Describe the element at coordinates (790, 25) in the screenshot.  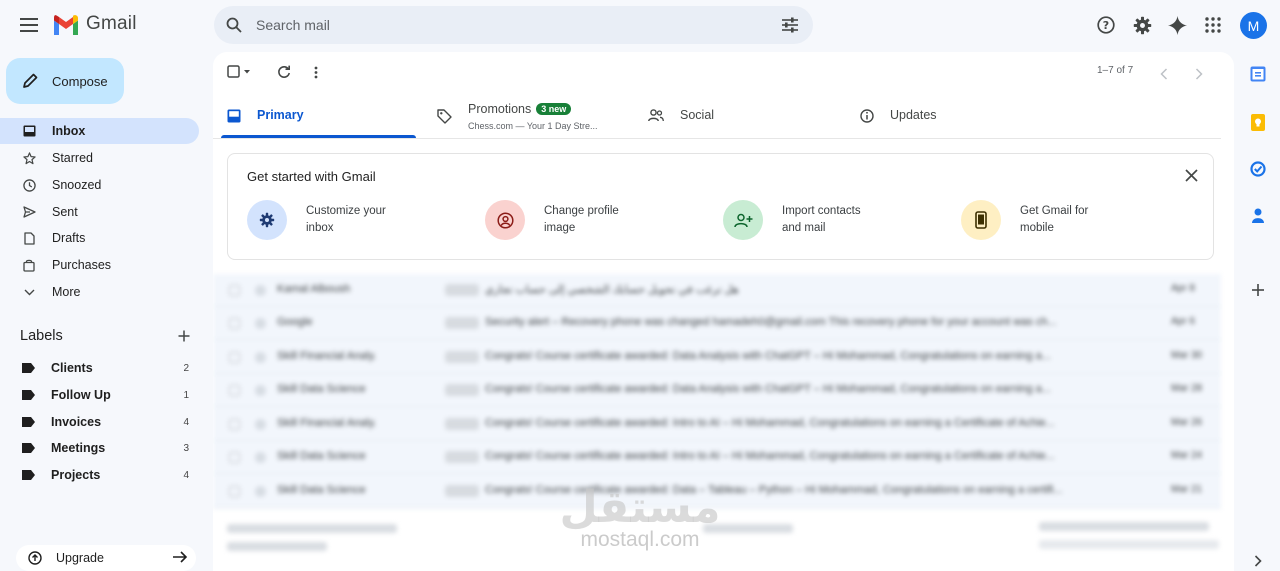
I see `search-options-icon` at that location.